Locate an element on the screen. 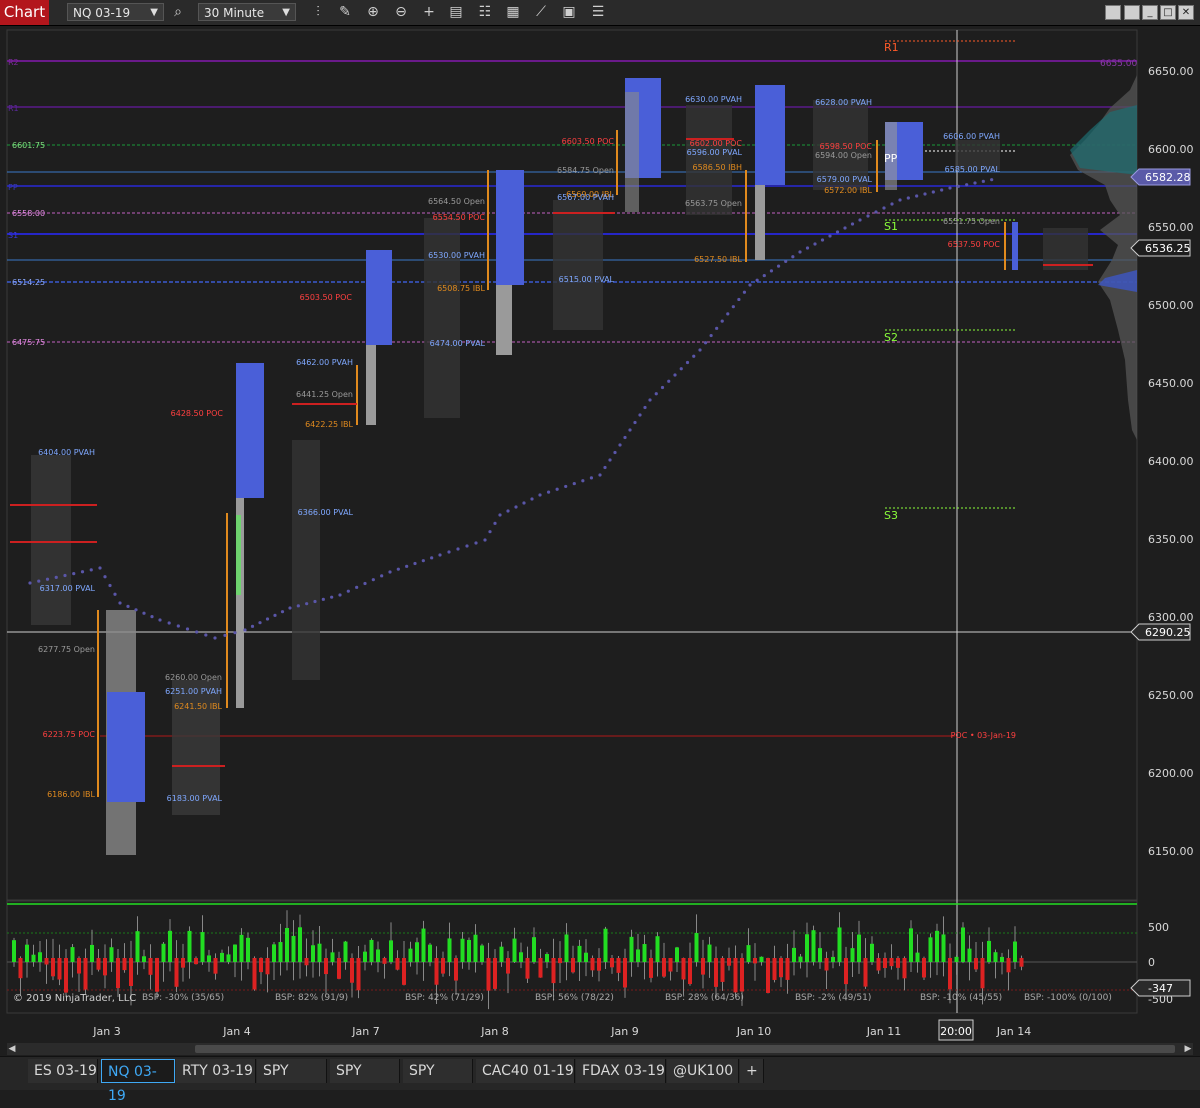 The image size is (1200, 1108). maximize-icon: □ is located at coordinates (1168, 12).